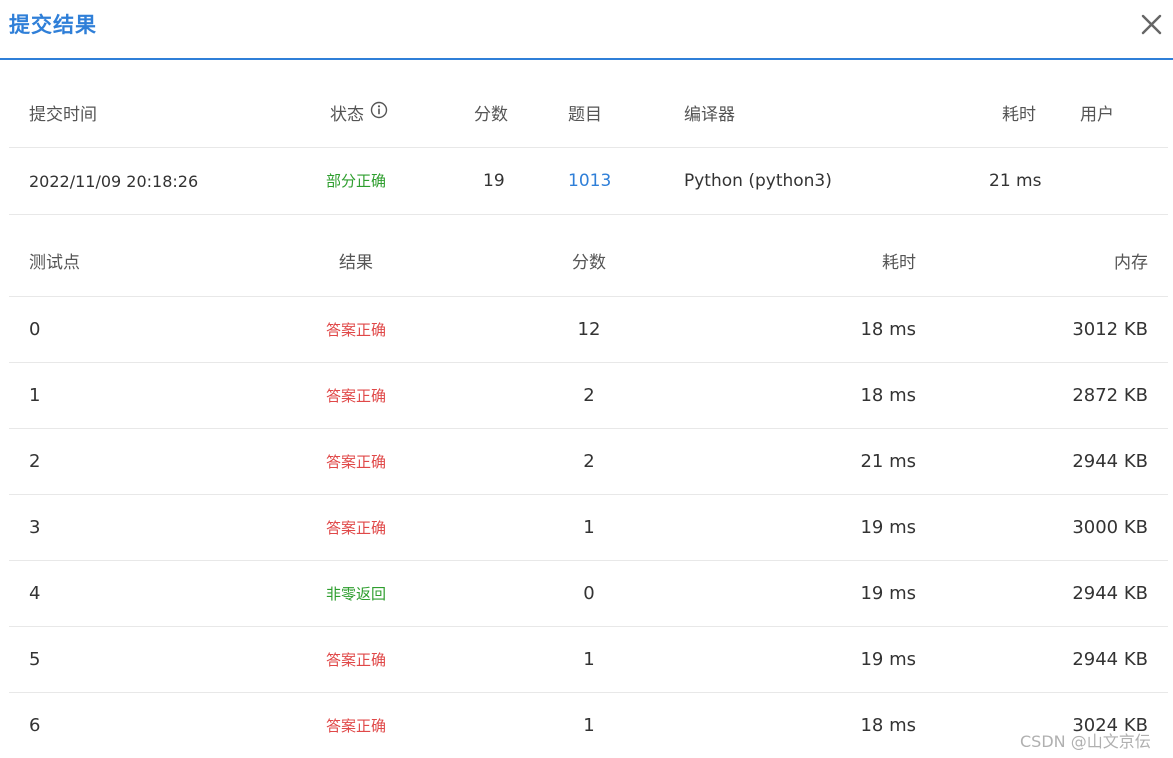 The height and width of the screenshot is (758, 1173). I want to click on test-point: 0, so click(35, 329).